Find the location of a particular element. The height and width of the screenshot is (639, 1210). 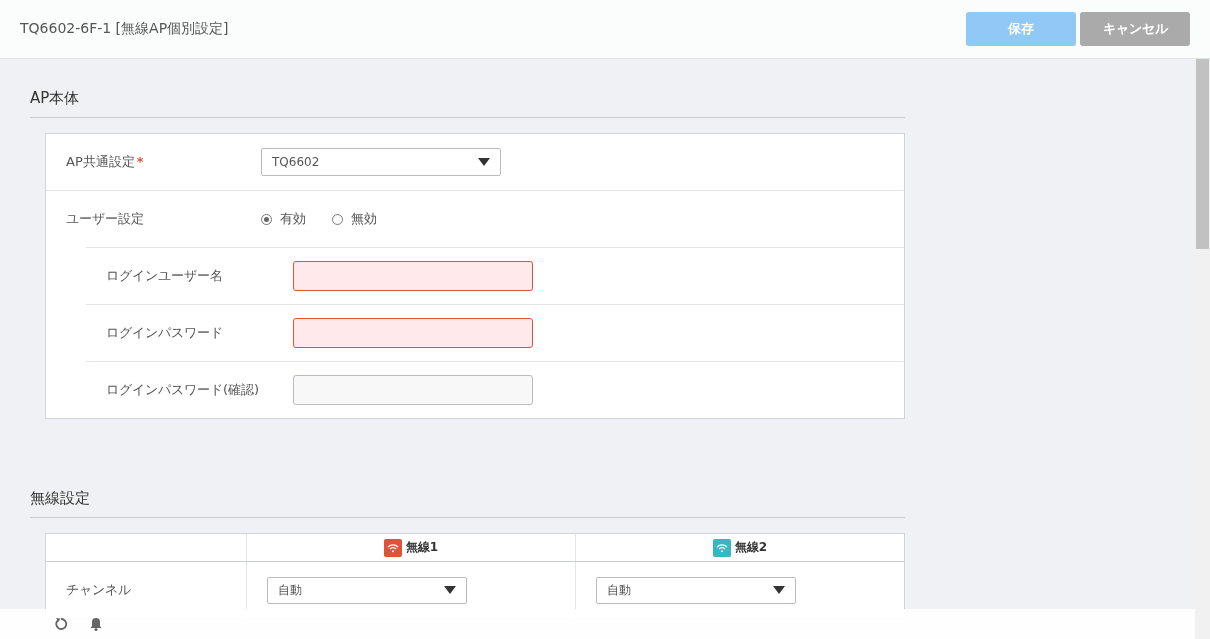

section-heading: AP本体 is located at coordinates (55, 98).